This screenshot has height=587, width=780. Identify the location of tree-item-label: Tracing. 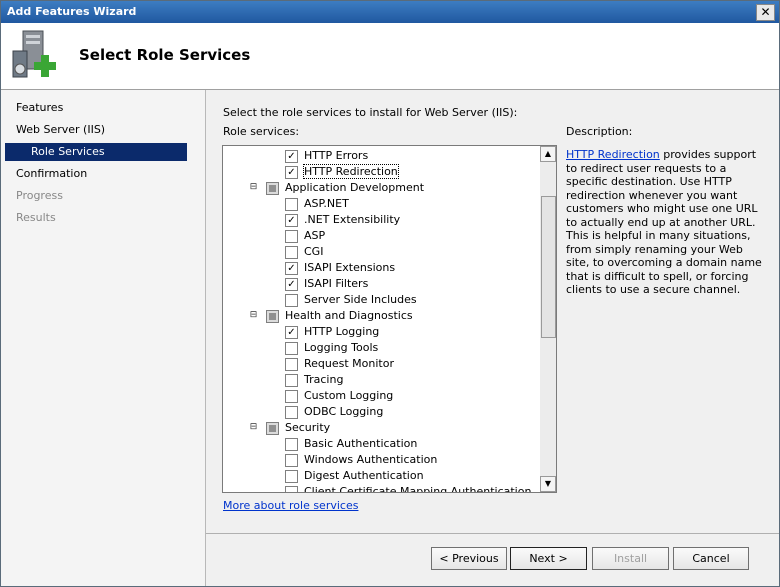
(324, 379).